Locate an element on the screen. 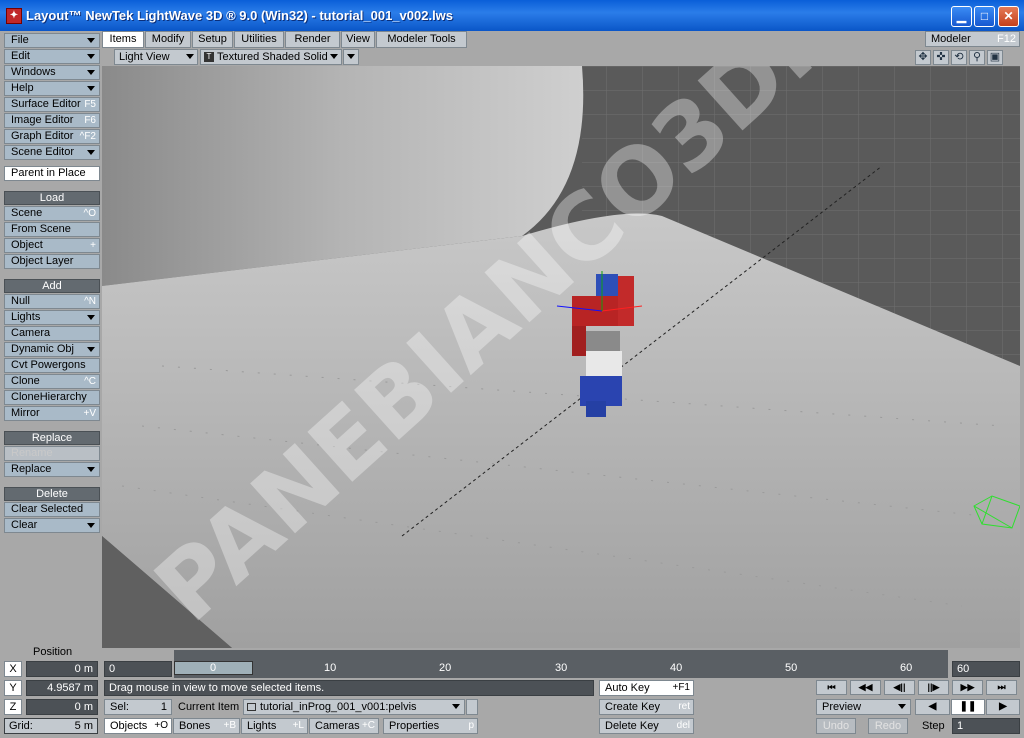 This screenshot has width=1024, height=738. zoom-view-icon: ⟲ is located at coordinates (959, 57).